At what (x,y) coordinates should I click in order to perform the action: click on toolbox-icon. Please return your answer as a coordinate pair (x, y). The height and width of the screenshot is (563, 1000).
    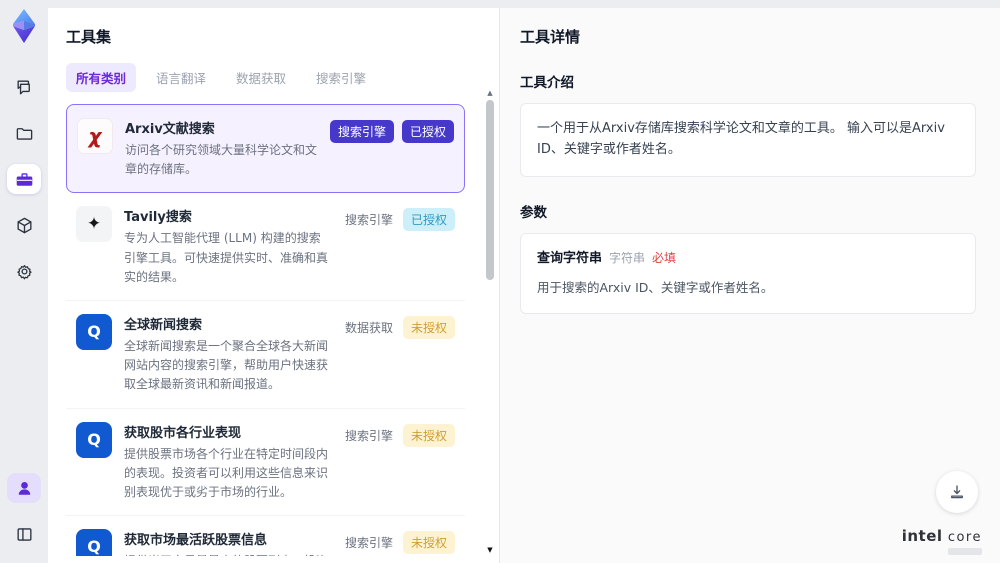
    Looking at the image, I should click on (24, 179).